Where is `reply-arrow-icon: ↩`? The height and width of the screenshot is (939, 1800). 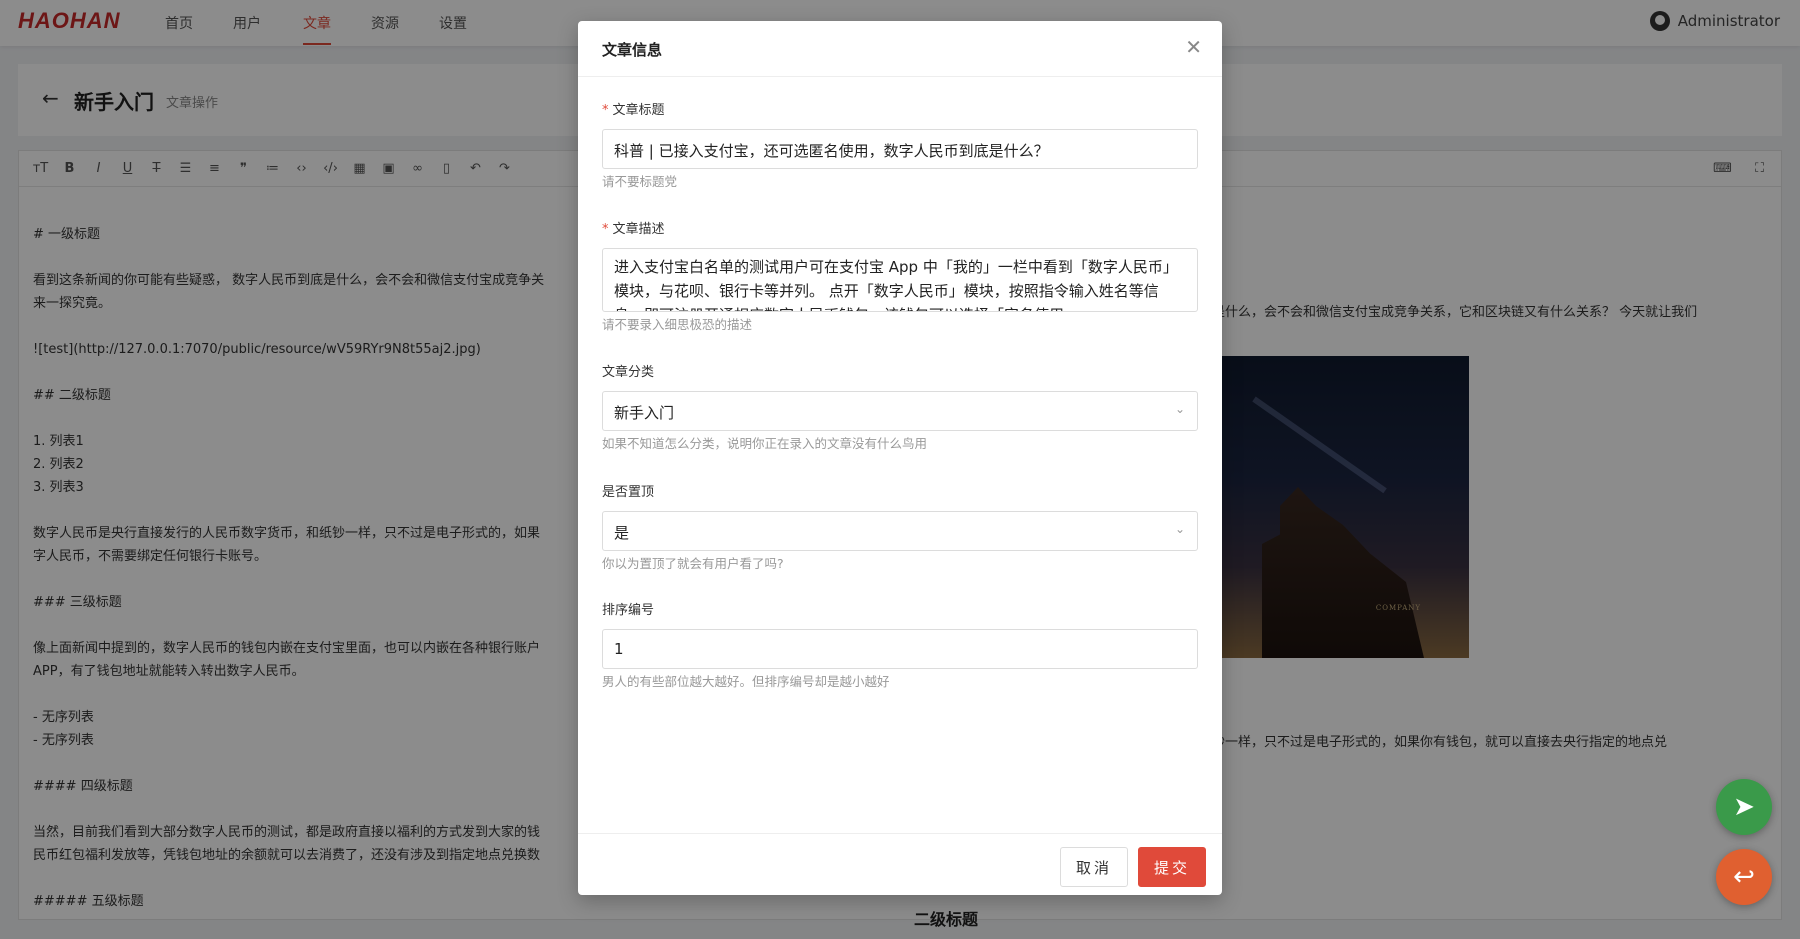 reply-arrow-icon: ↩ is located at coordinates (1744, 877).